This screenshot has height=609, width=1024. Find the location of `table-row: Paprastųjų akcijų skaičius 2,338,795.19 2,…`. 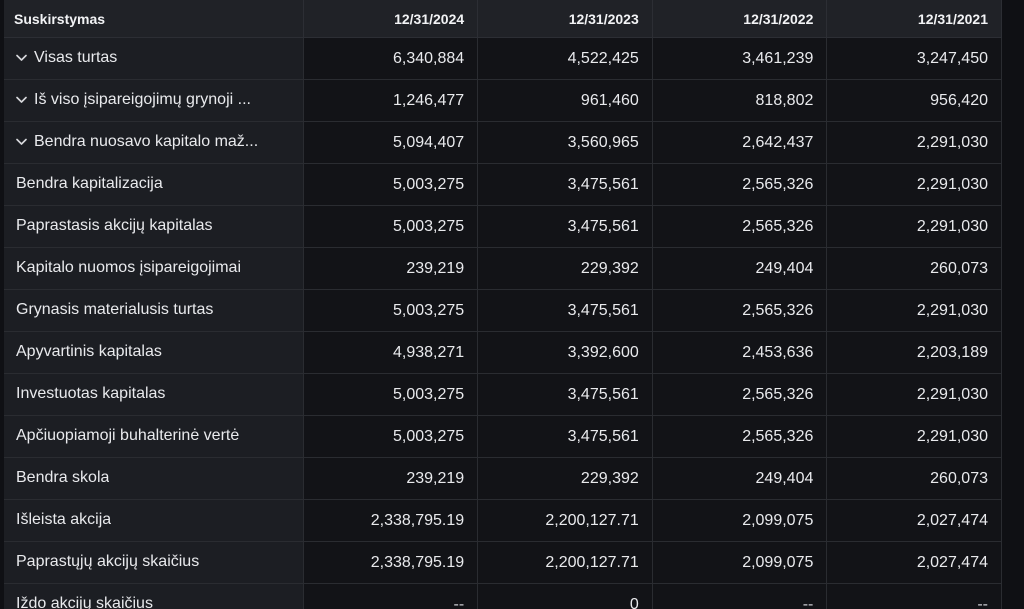

table-row: Paprastųjų akcijų skaičius 2,338,795.19 2,… is located at coordinates (503, 562).